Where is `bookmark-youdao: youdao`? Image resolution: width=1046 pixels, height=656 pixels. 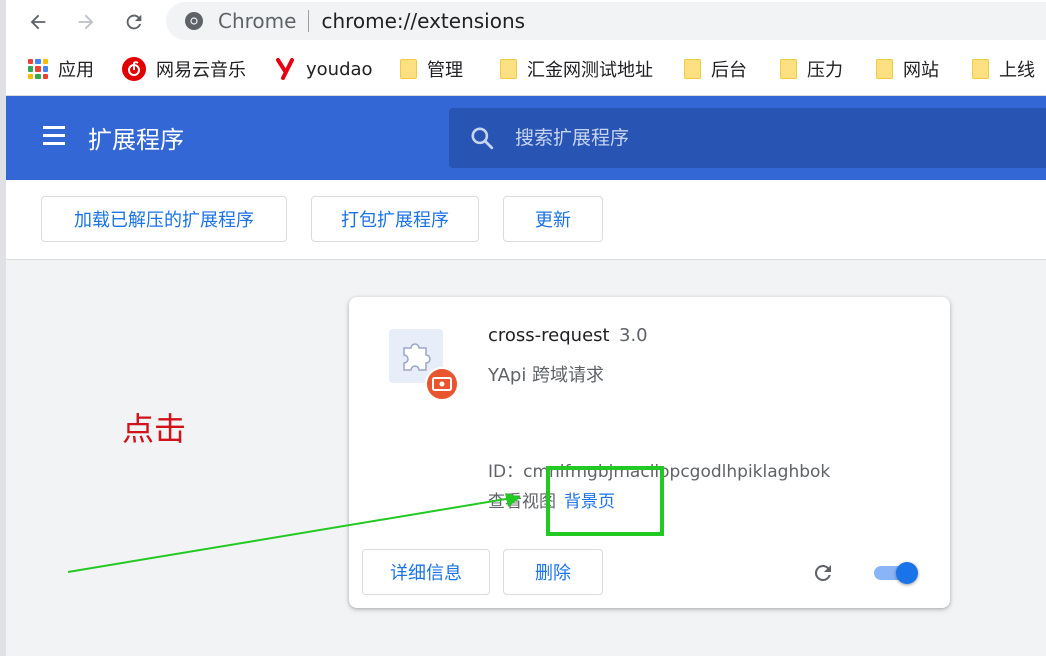 bookmark-youdao: youdao is located at coordinates (324, 69).